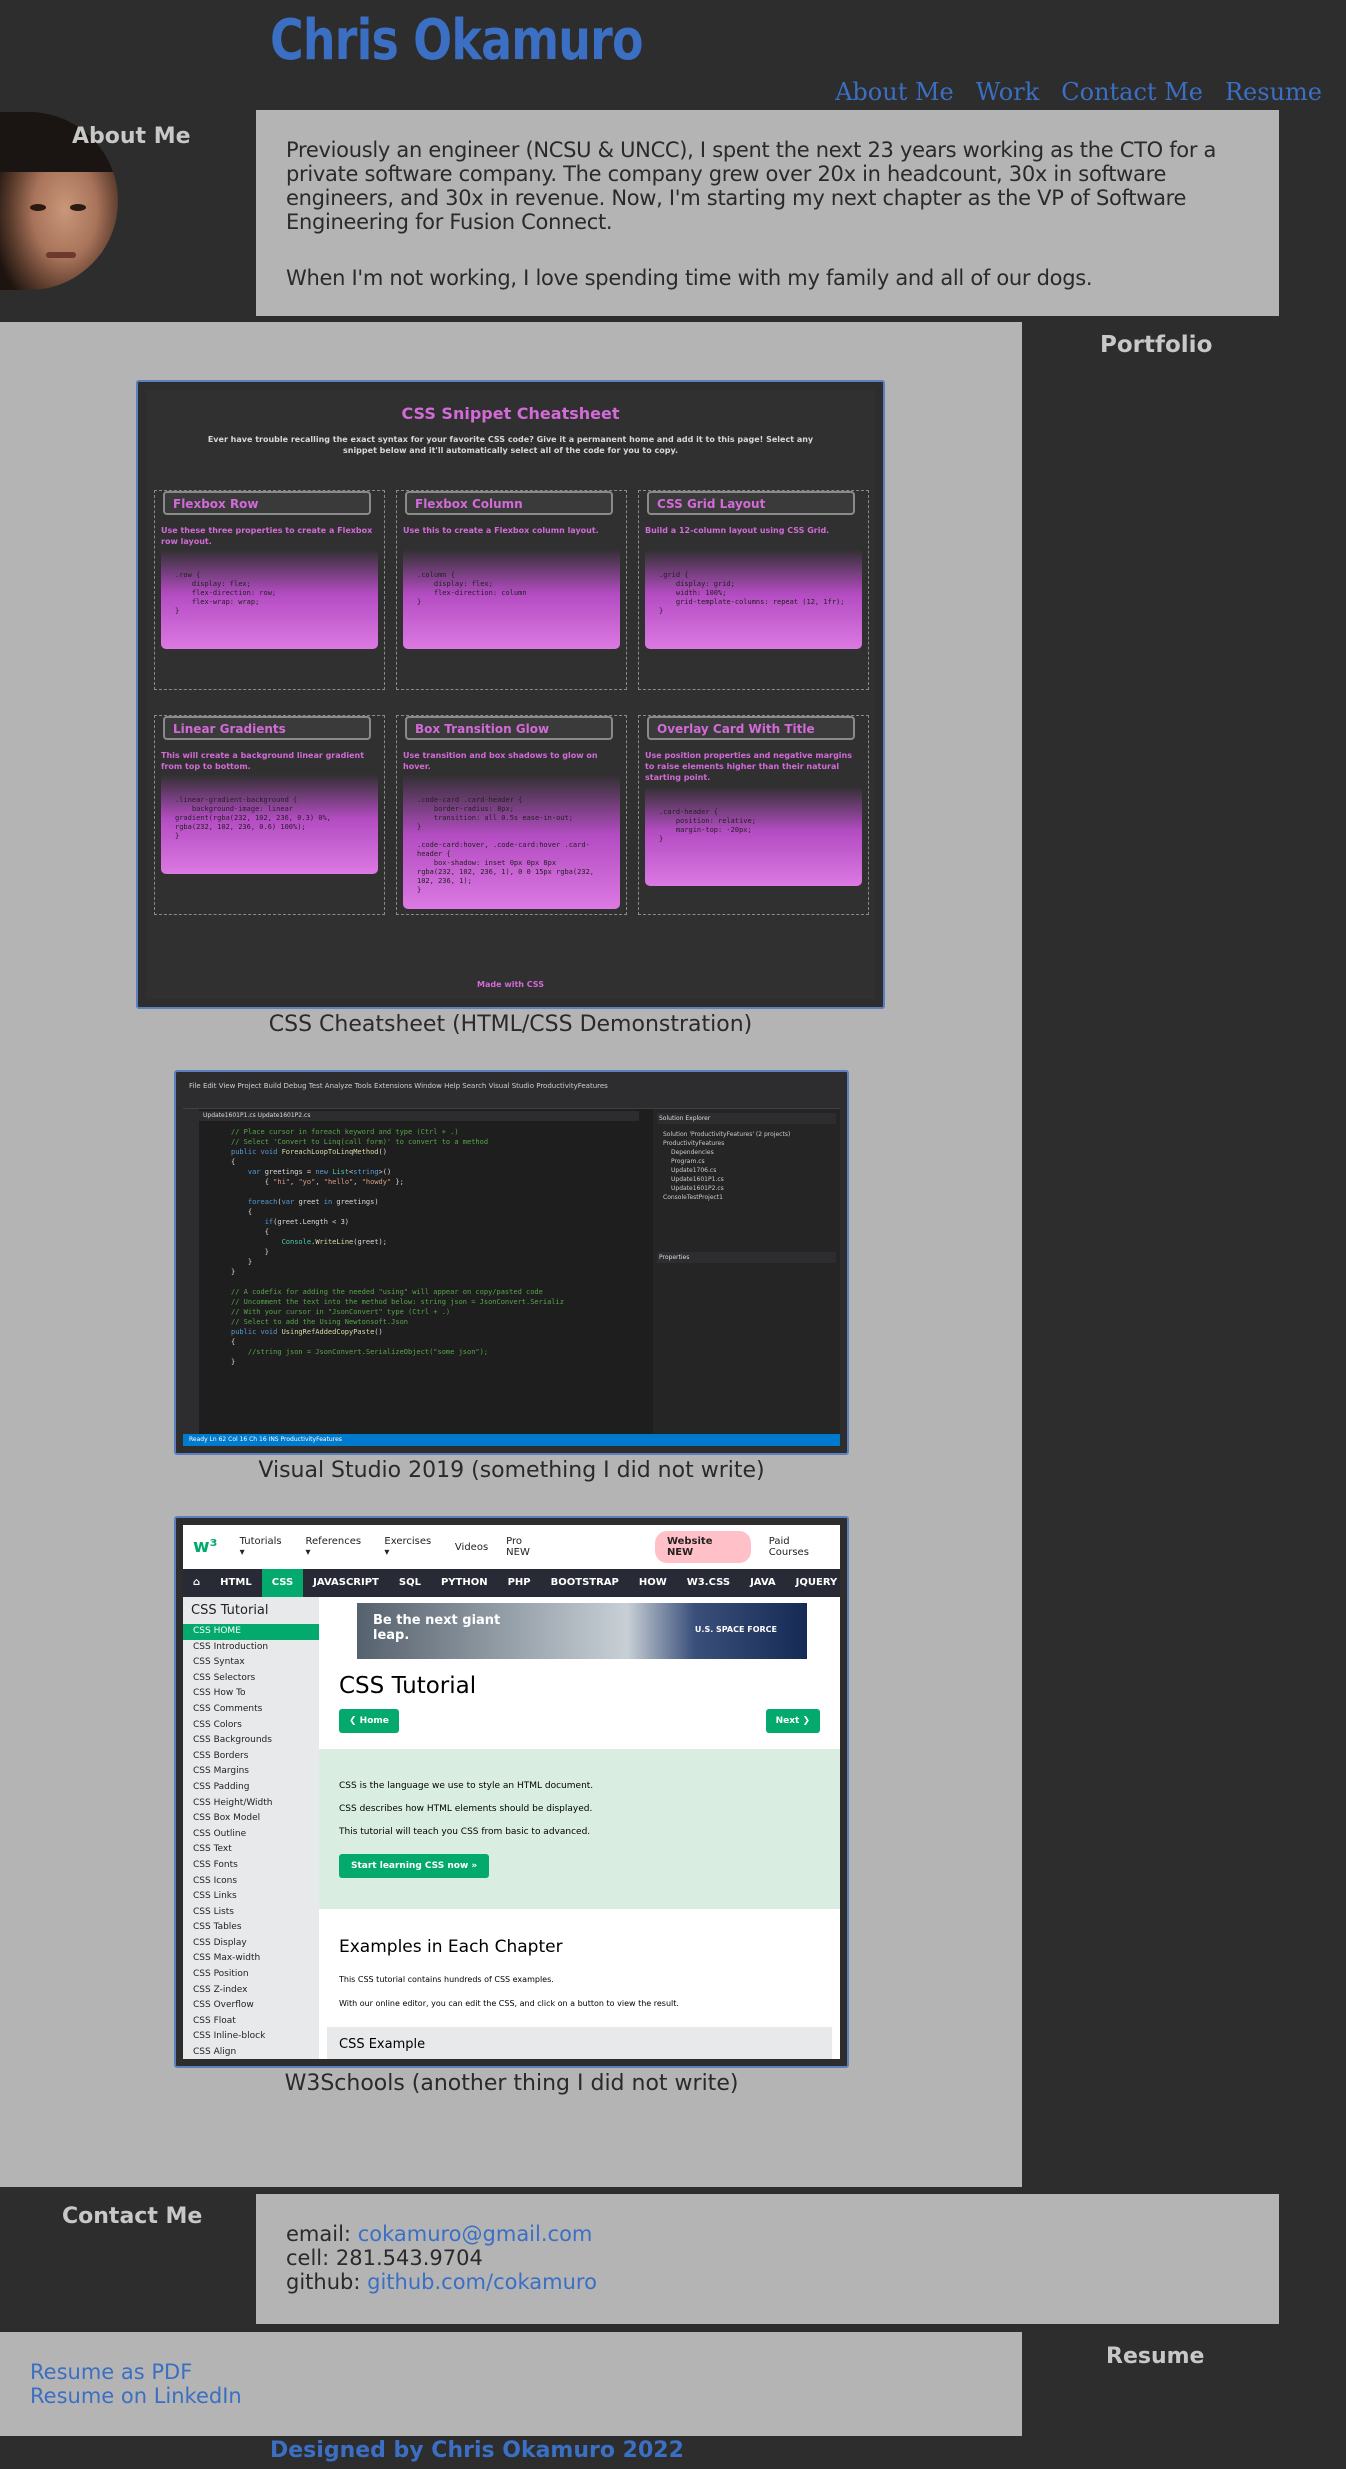  Describe the element at coordinates (585, 1583) in the screenshot. I see `w3-nav-item: BOOTSTRAP` at that location.